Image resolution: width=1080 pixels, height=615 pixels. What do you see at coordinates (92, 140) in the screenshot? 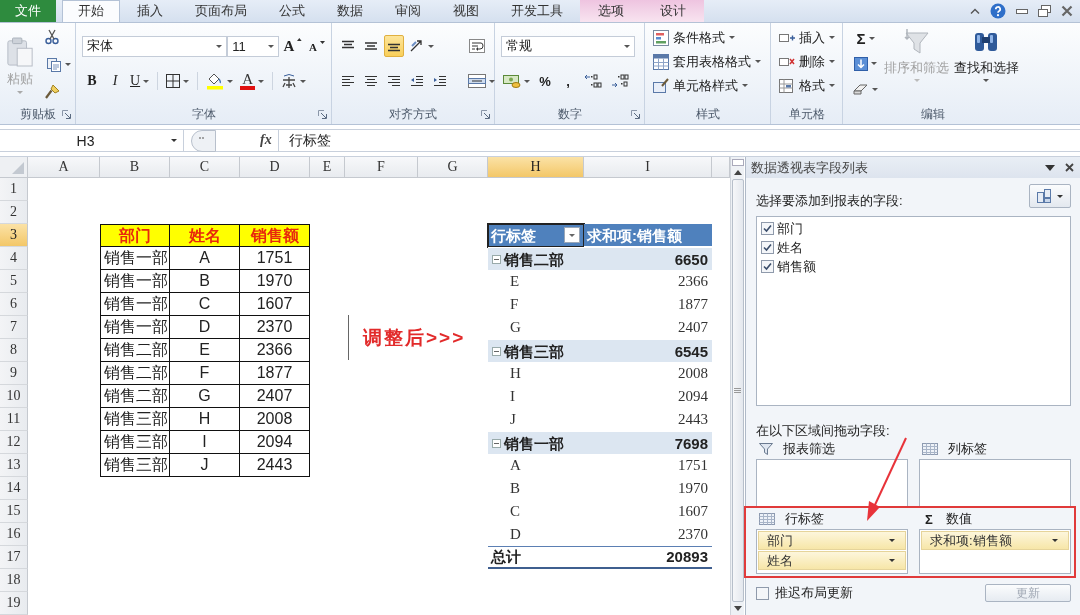
I see `name-box: H3` at bounding box center [92, 140].